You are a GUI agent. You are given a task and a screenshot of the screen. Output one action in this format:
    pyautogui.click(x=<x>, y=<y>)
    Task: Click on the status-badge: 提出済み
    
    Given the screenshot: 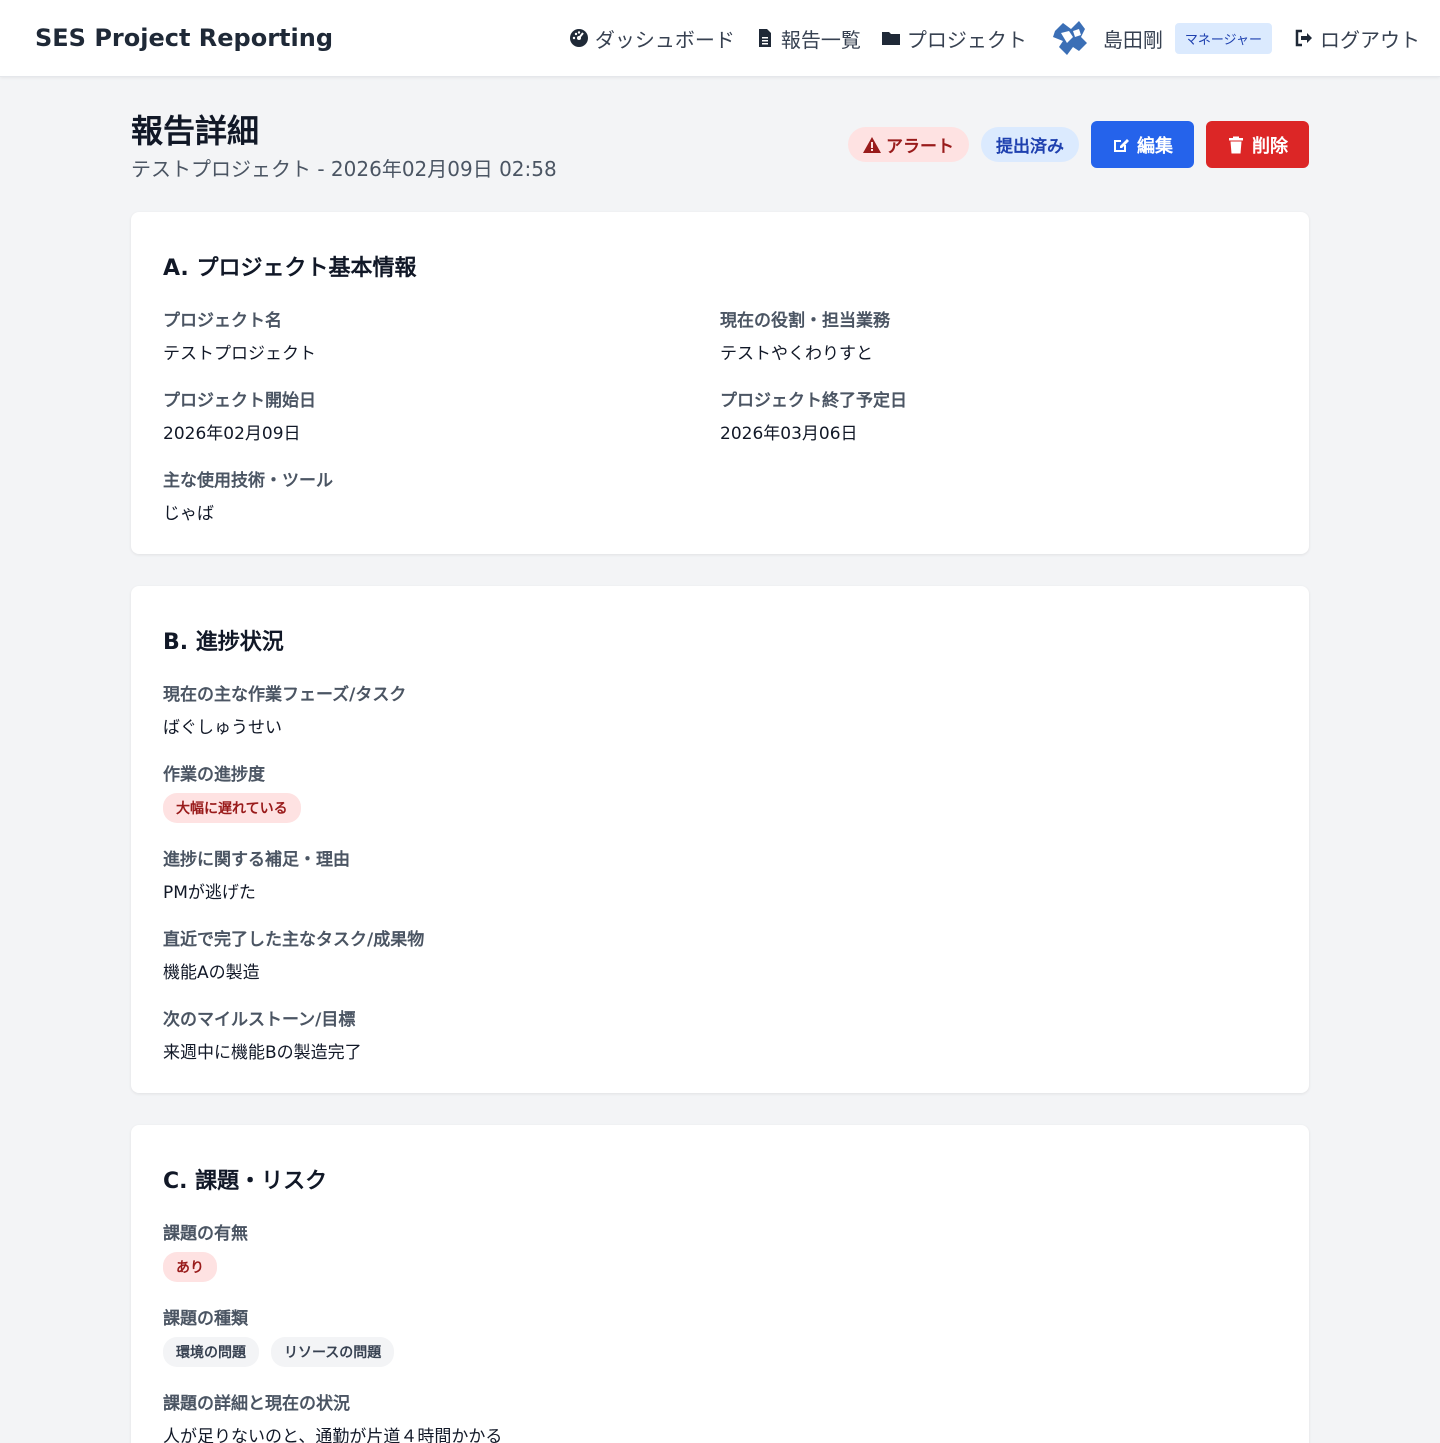 What is the action you would take?
    pyautogui.click(x=1030, y=144)
    